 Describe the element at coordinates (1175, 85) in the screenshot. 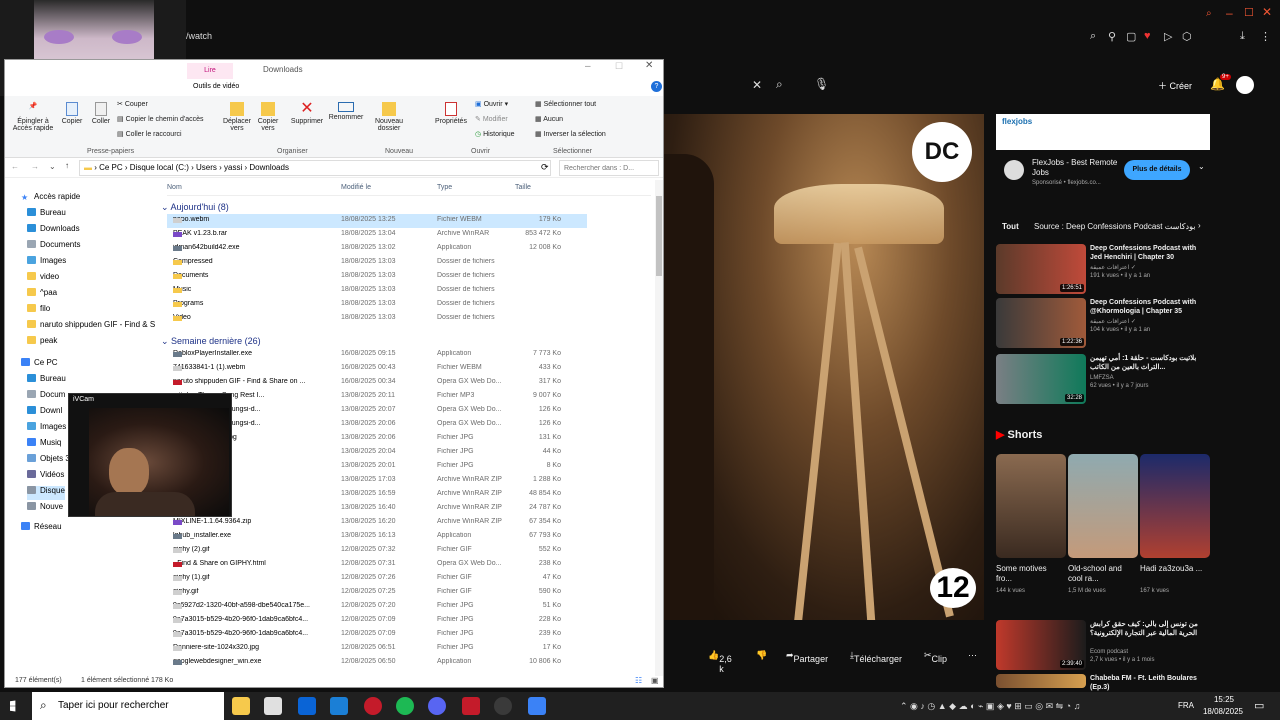

I see `create-button: ＋ Créer` at that location.